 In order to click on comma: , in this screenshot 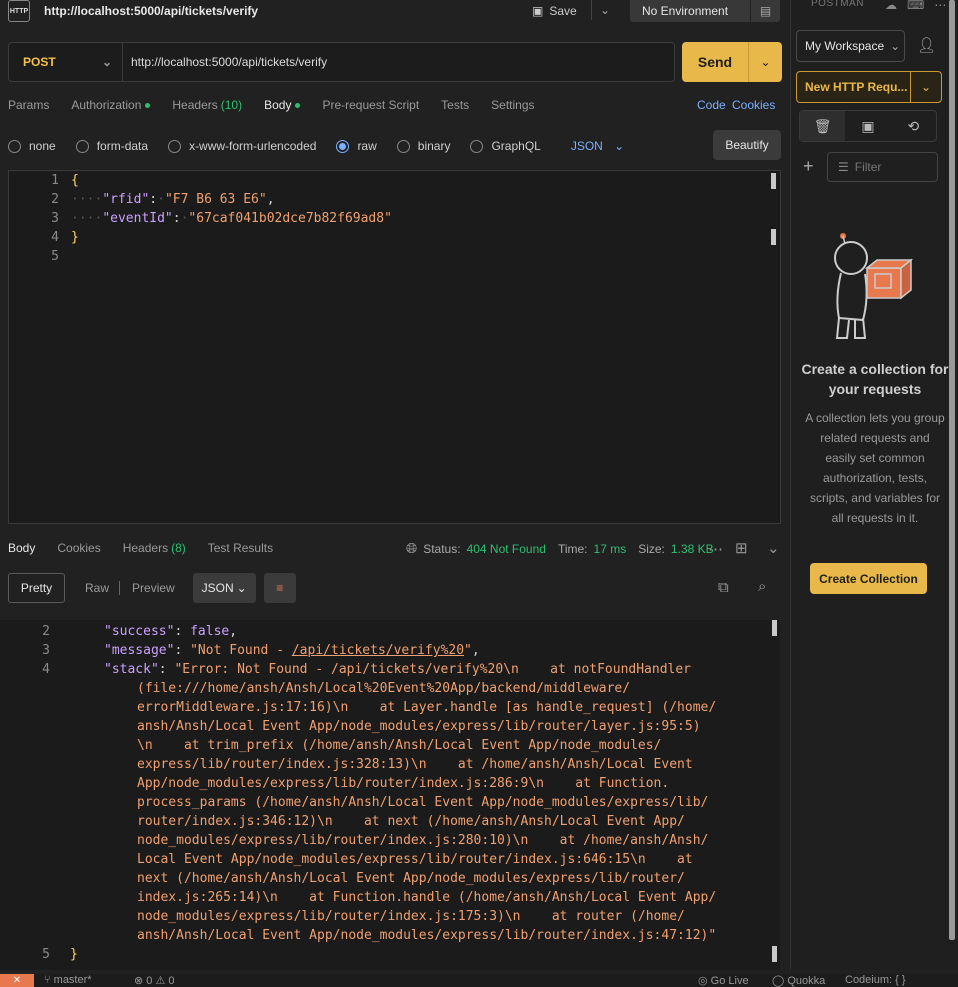, I will do `click(233, 631)`.